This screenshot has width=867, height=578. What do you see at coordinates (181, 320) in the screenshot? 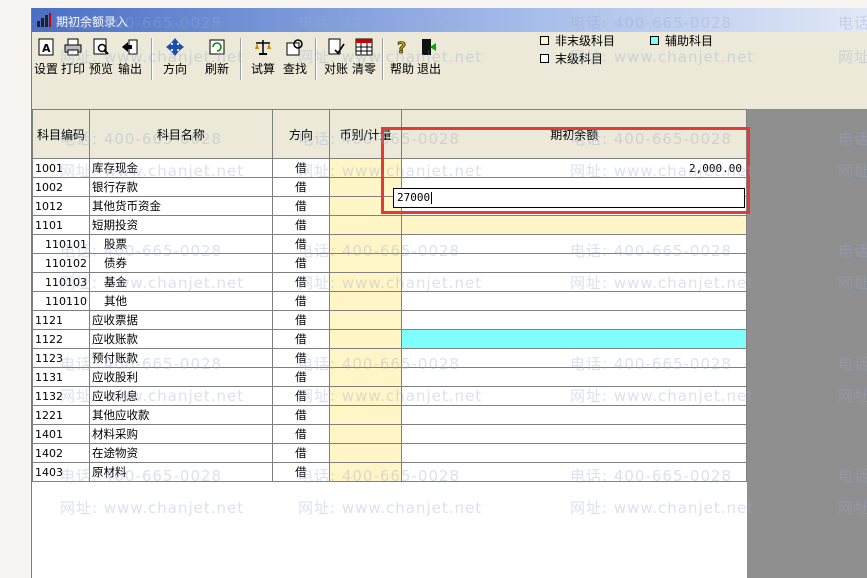
I see `cell-name: 应收票据` at bounding box center [181, 320].